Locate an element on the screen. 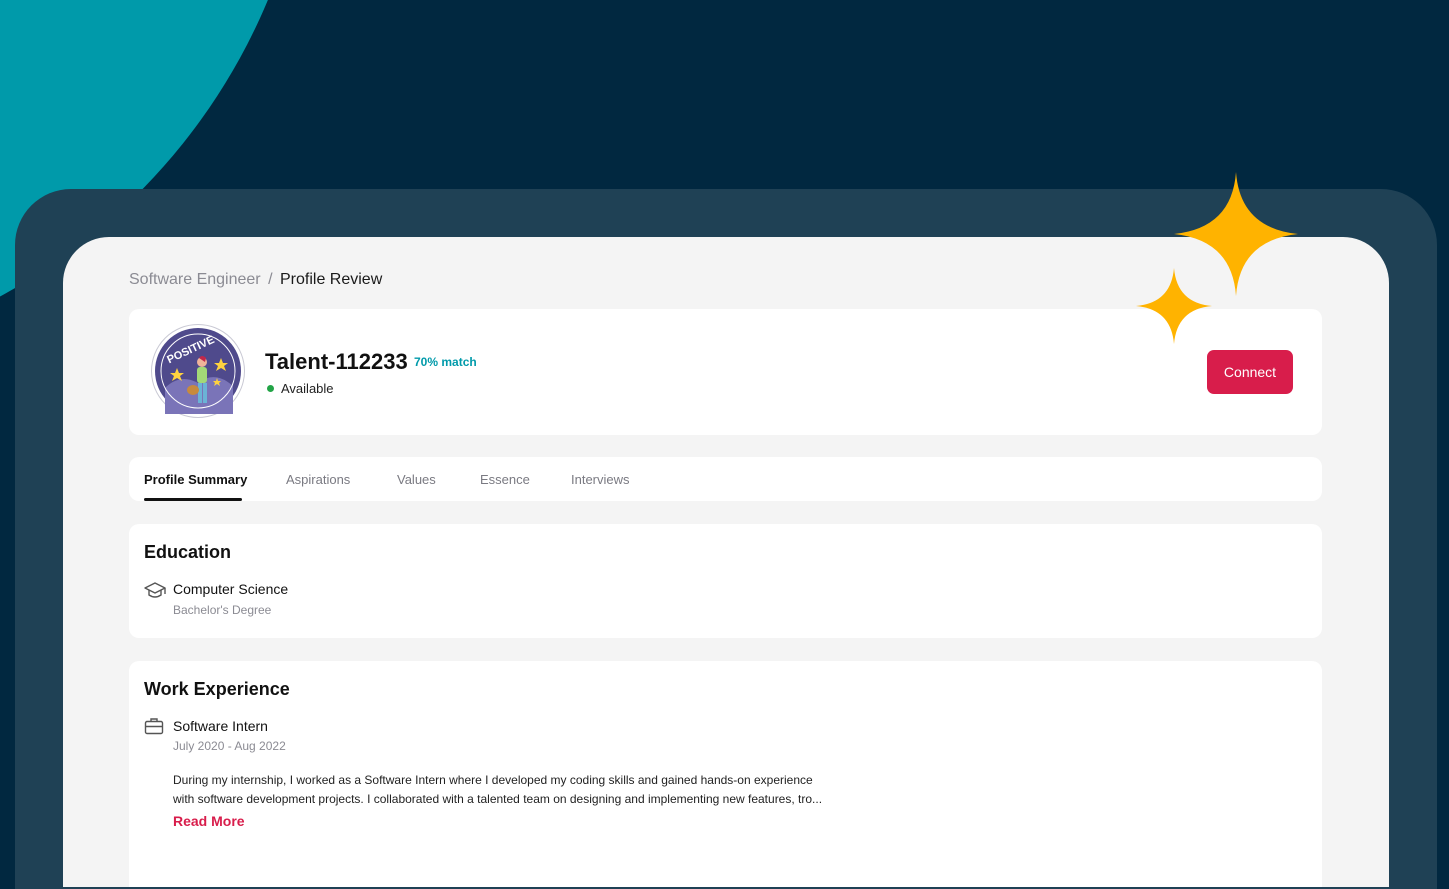 The image size is (1449, 889). positive-badge-icon: POSITIVE is located at coordinates (198, 371).